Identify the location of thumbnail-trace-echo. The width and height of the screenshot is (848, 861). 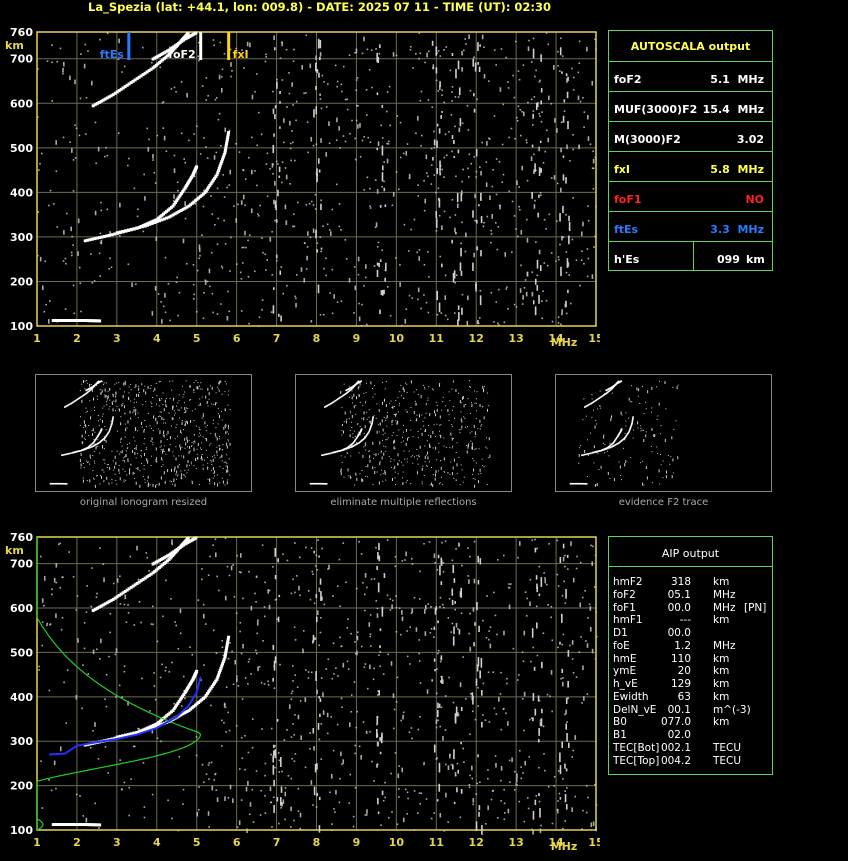
(333, 452).